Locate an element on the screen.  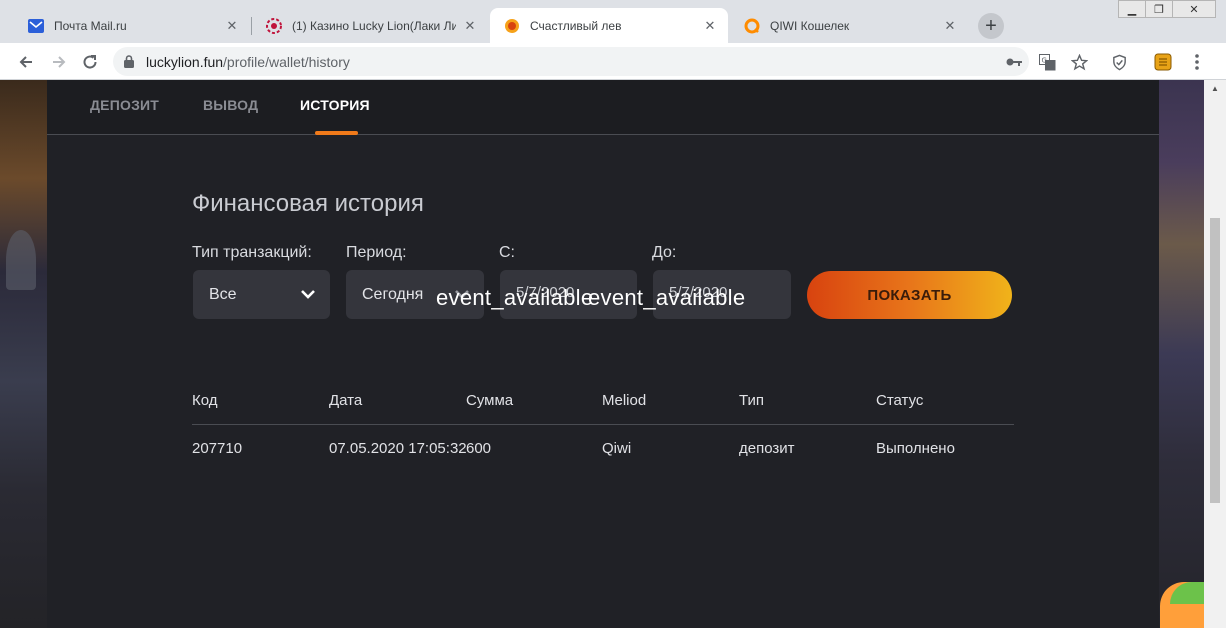
back-button is located at coordinates (26, 62).